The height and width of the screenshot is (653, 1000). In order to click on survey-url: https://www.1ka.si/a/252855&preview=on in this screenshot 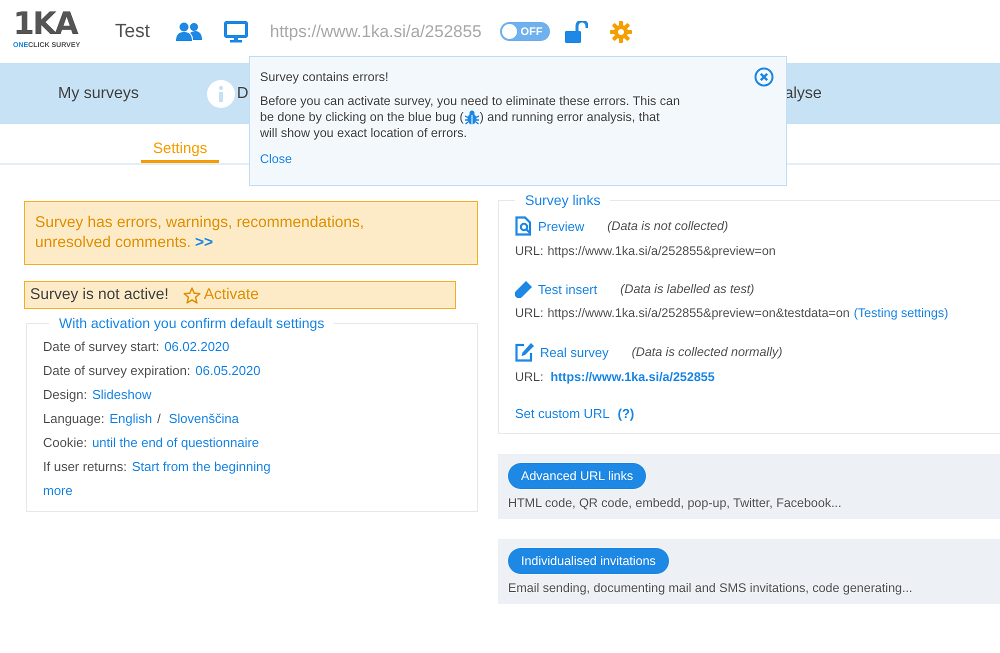, I will do `click(661, 251)`.